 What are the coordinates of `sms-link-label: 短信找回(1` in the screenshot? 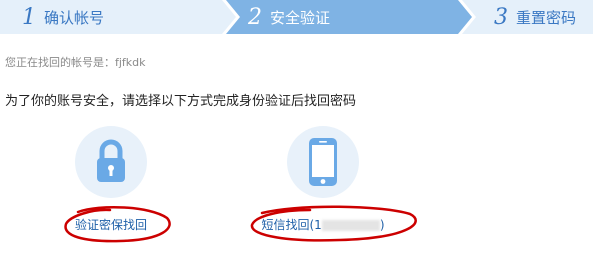 It's located at (291, 225).